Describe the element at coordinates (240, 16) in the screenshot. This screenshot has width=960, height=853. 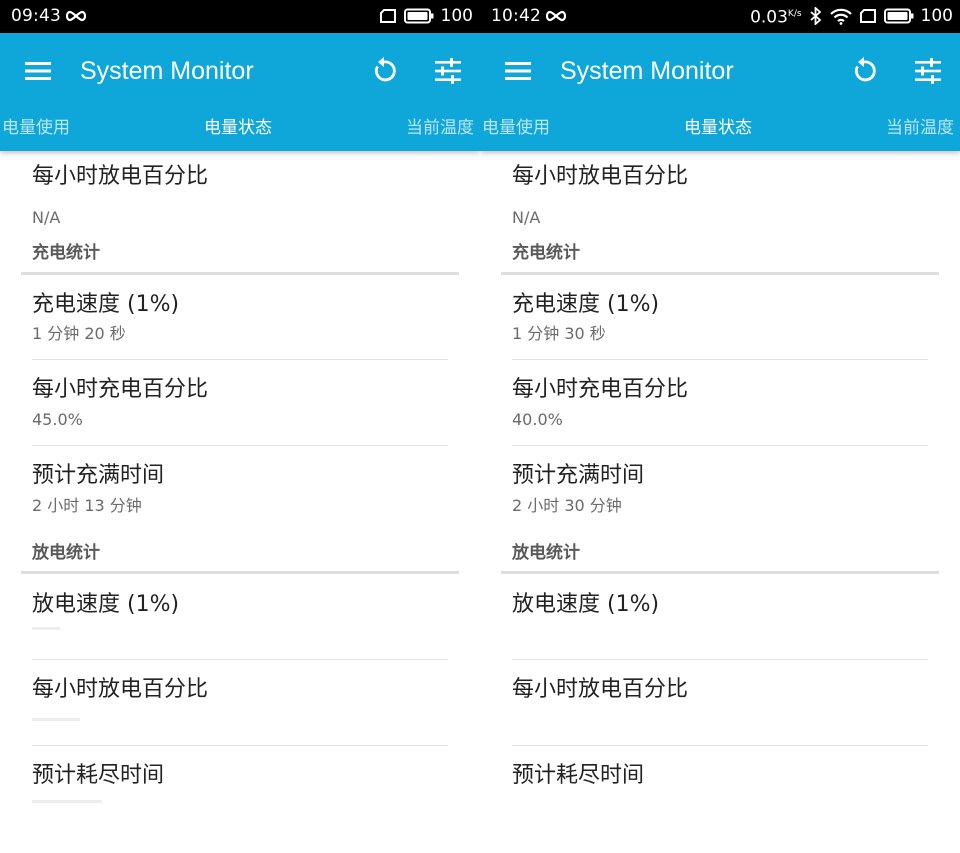
I see `status-bar: 09:43 100` at that location.